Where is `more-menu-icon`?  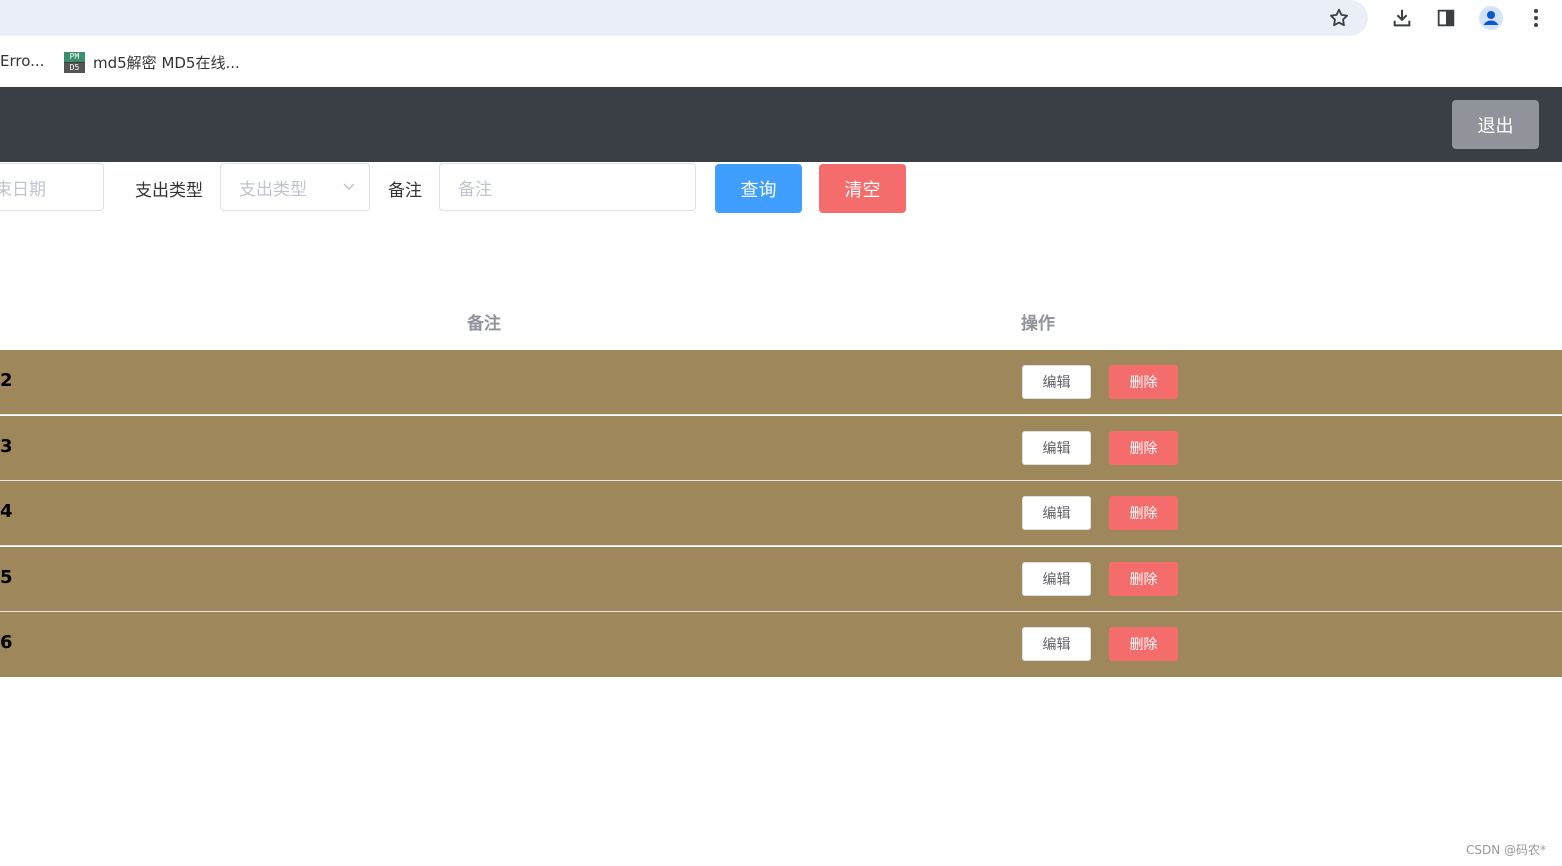
more-menu-icon is located at coordinates (1536, 18).